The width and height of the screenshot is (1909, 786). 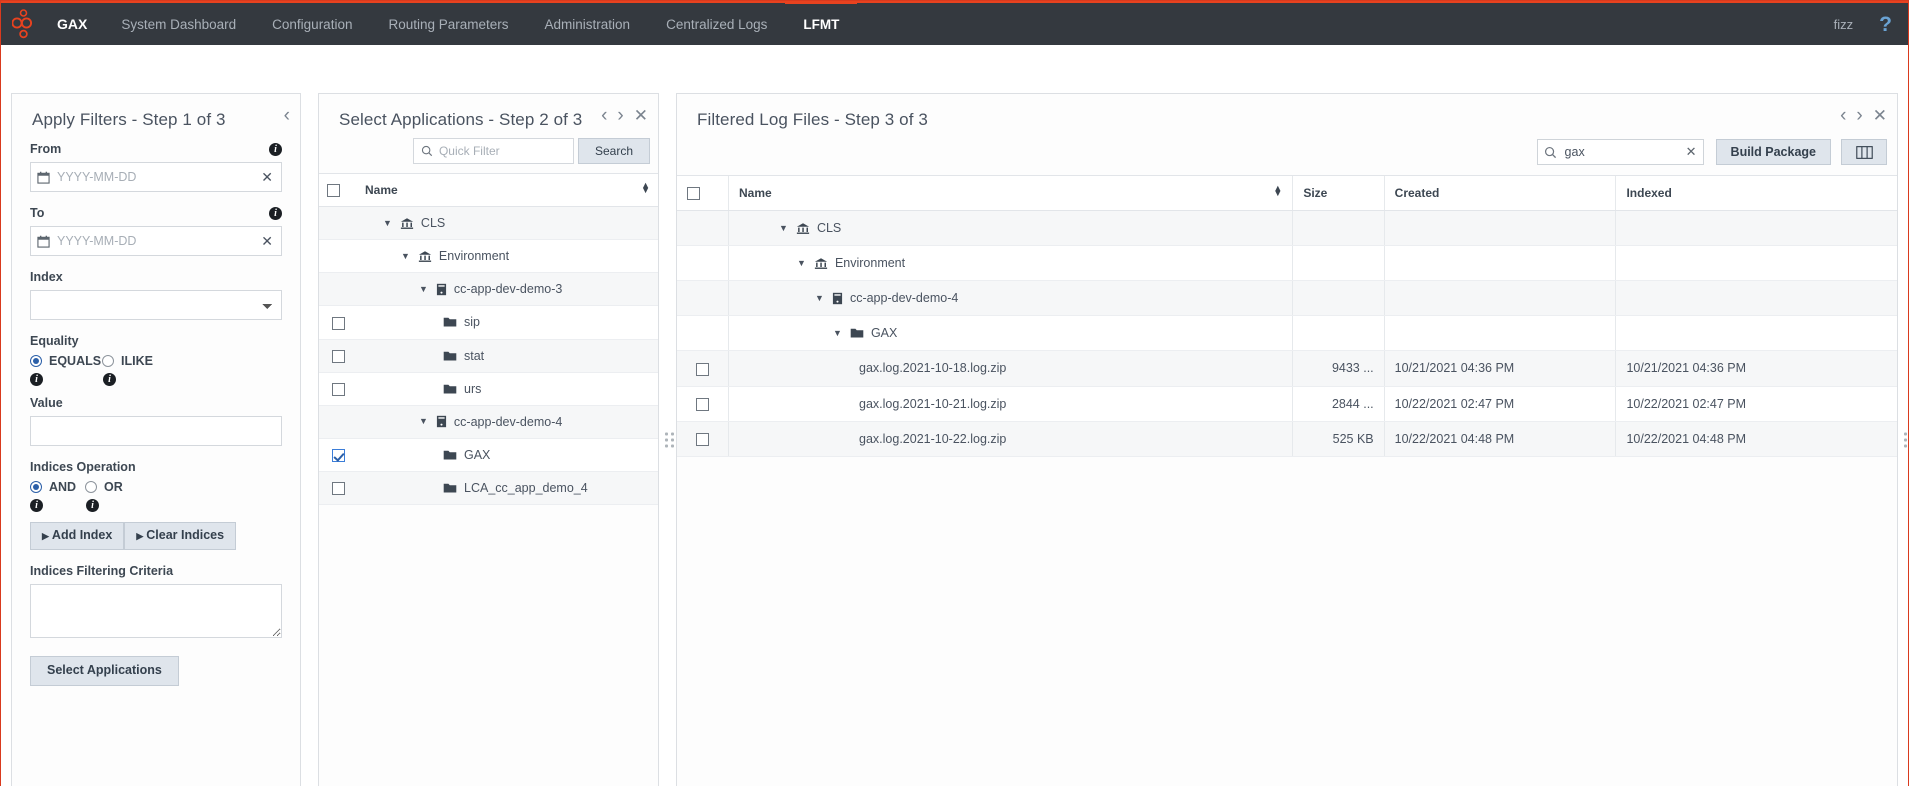 I want to click on or-info-icon: i, so click(x=92, y=505).